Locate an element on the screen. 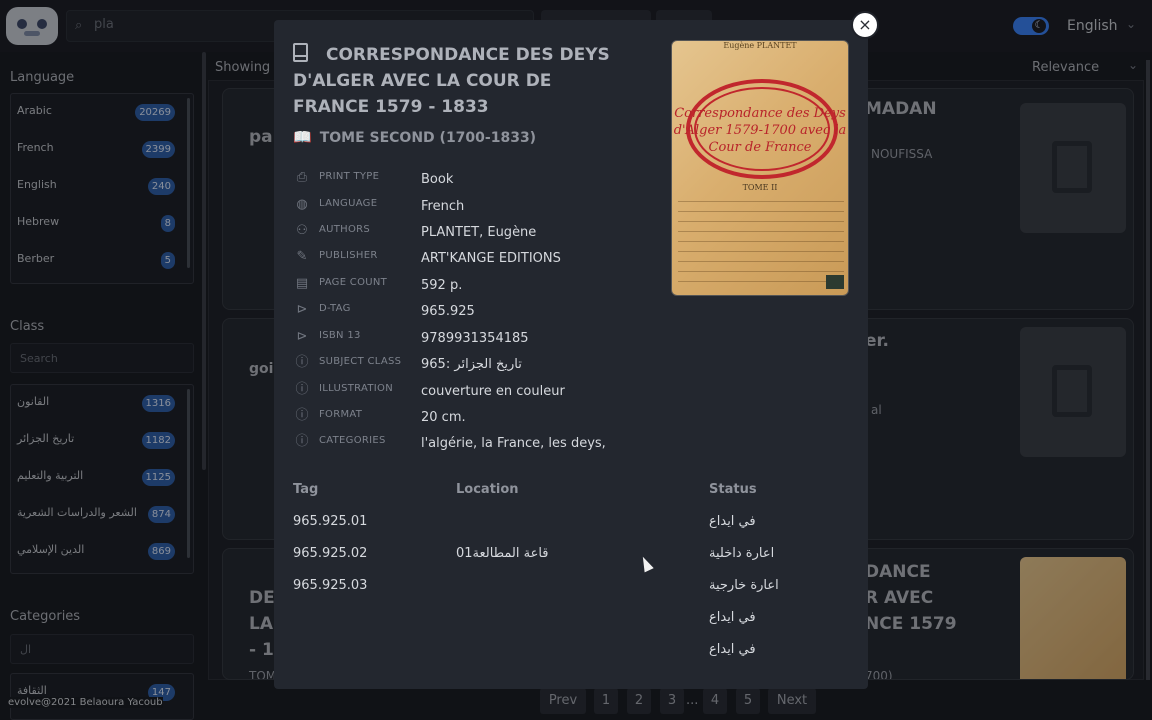  property-label: ILLUSTRATION is located at coordinates (356, 388).